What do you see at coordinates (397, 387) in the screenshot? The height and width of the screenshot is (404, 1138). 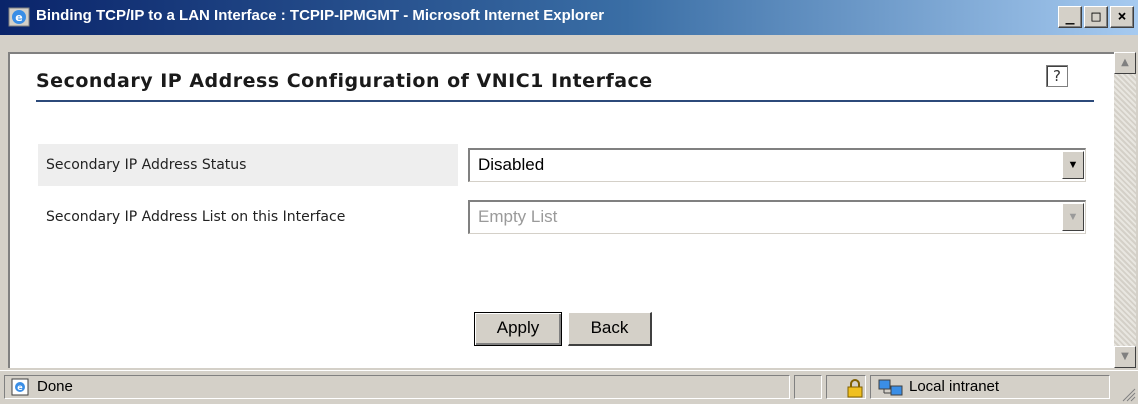 I see `status-pane: e Done` at bounding box center [397, 387].